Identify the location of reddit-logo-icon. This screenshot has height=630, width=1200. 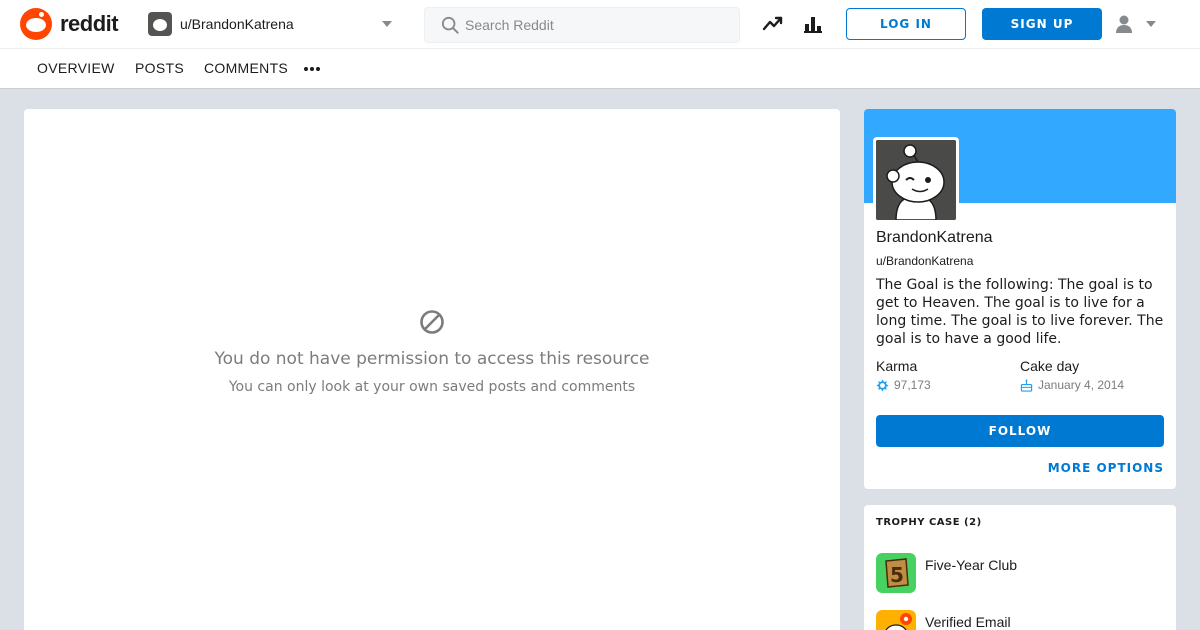
(36, 24).